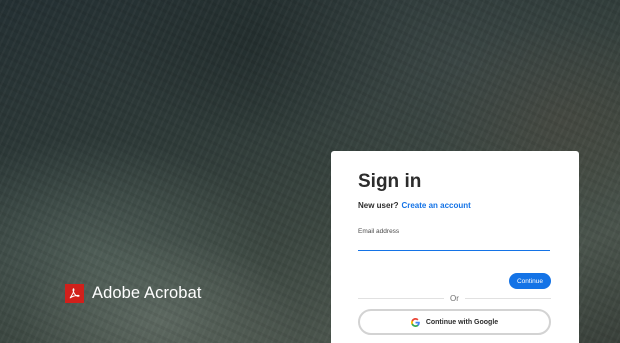 The height and width of the screenshot is (343, 620). I want to click on acrobat-logo-icon, so click(74, 293).